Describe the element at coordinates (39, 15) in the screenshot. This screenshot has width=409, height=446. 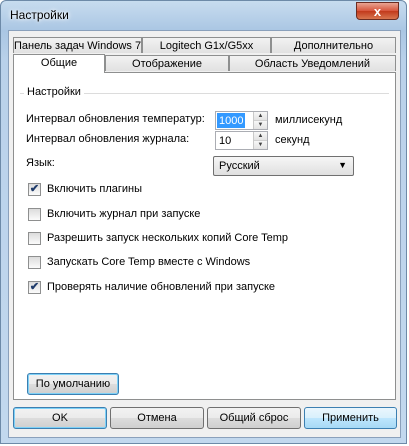
I see `window-title: Настройки` at that location.